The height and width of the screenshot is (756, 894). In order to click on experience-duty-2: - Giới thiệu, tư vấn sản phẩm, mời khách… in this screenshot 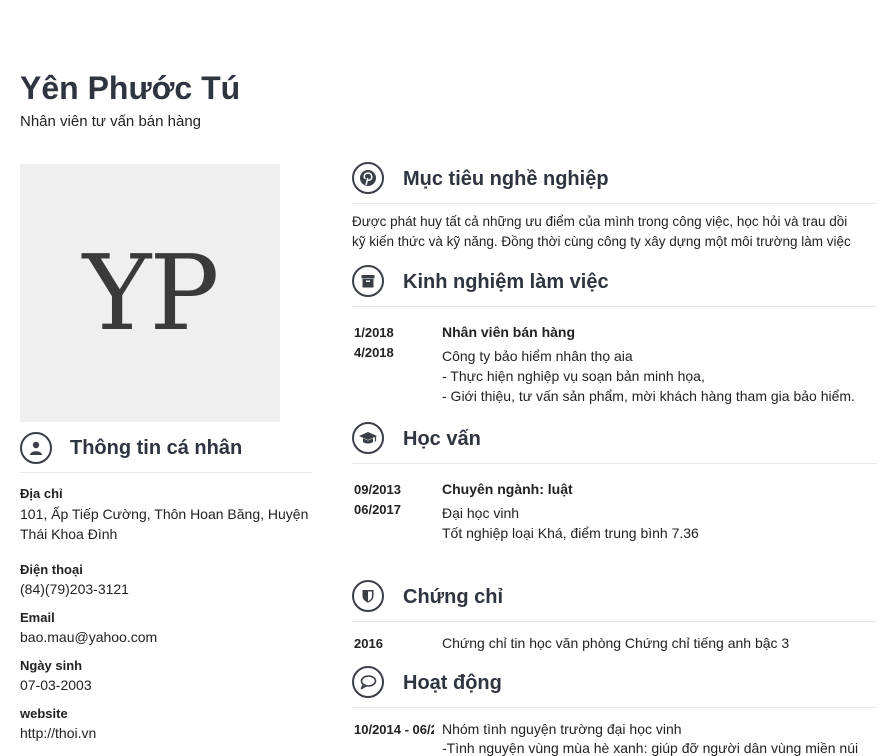, I will do `click(648, 396)`.